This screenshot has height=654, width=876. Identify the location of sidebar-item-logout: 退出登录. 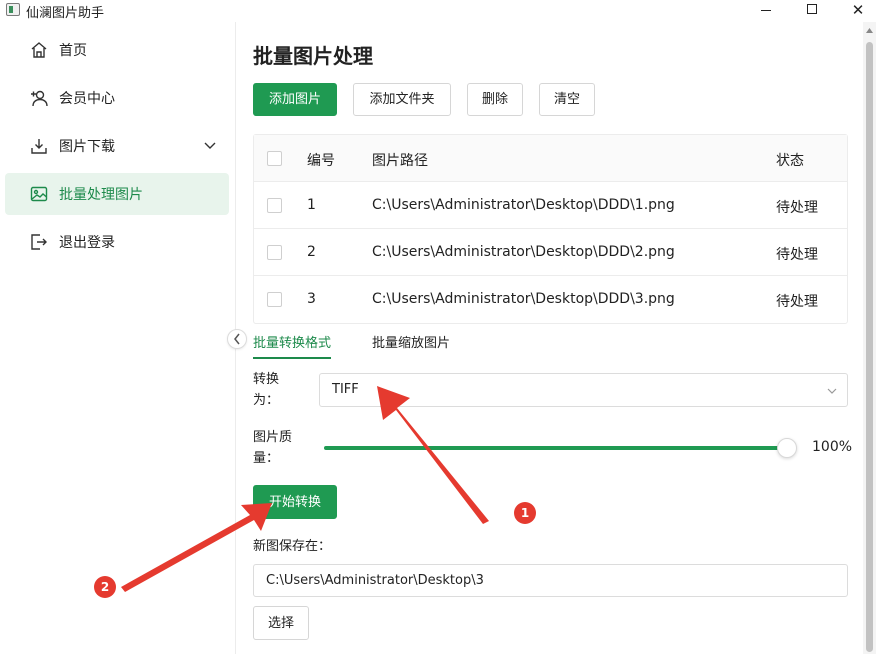
(117, 242).